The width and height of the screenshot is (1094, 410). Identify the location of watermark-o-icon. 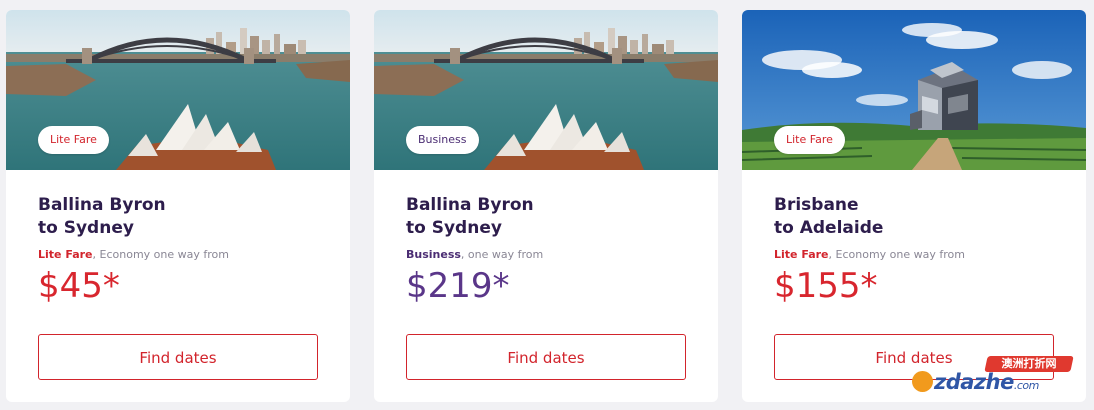
(922, 381).